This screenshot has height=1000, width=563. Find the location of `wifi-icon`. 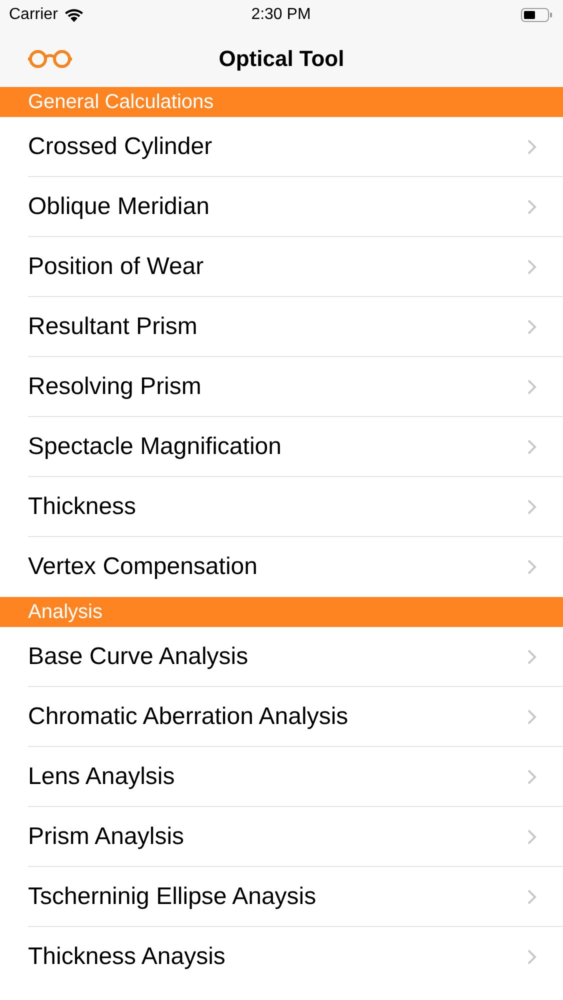

wifi-icon is located at coordinates (74, 15).